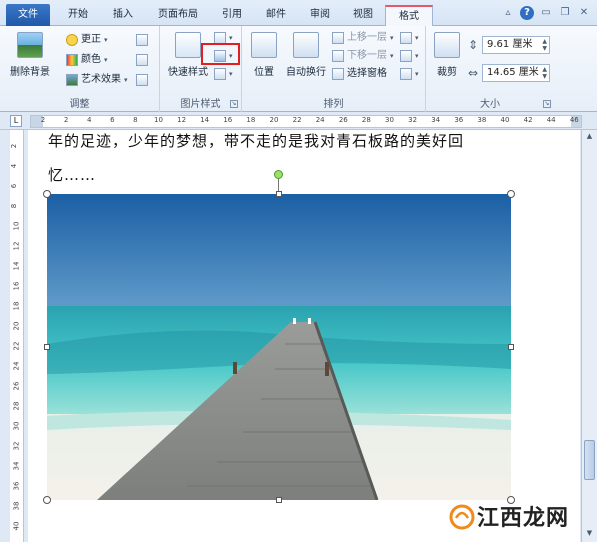 The height and width of the screenshot is (542, 597). Describe the element at coordinates (367, 73) in the screenshot. I see `selection-pane-label: 选择窗格` at that location.